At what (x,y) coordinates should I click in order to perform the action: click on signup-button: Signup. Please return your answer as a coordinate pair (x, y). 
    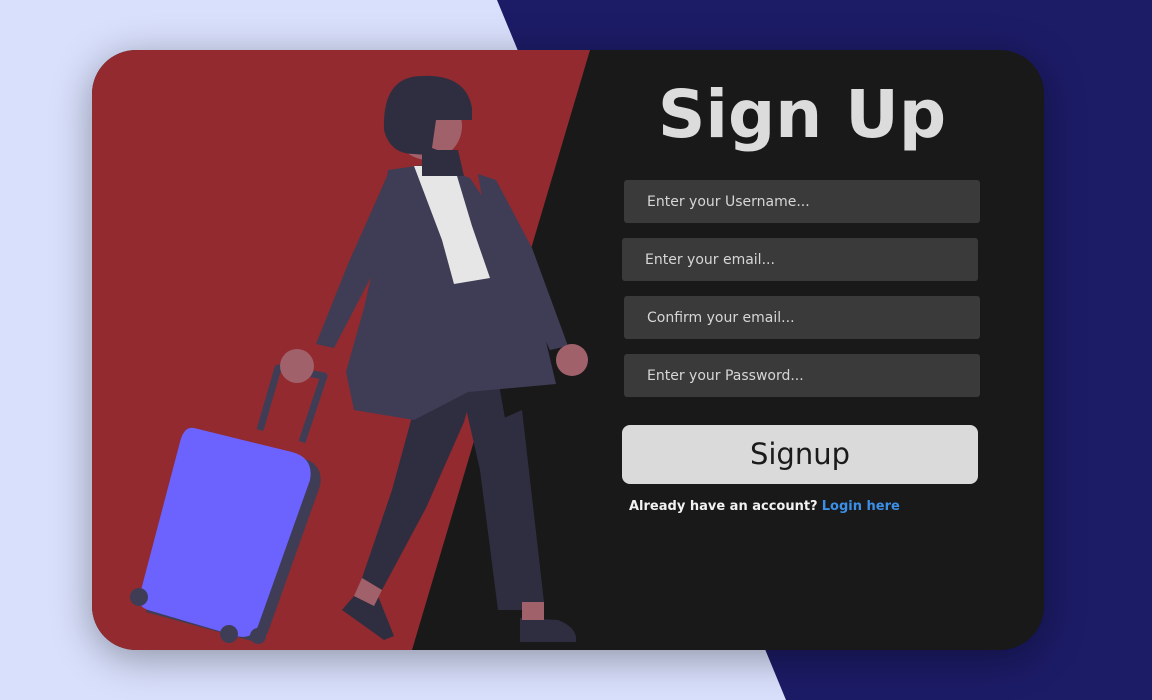
    Looking at the image, I should click on (800, 454).